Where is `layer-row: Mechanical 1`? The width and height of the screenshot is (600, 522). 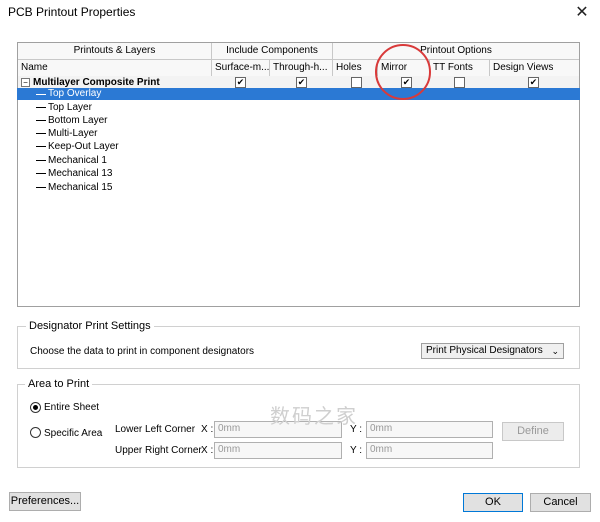
layer-row: Mechanical 1 is located at coordinates (297, 160).